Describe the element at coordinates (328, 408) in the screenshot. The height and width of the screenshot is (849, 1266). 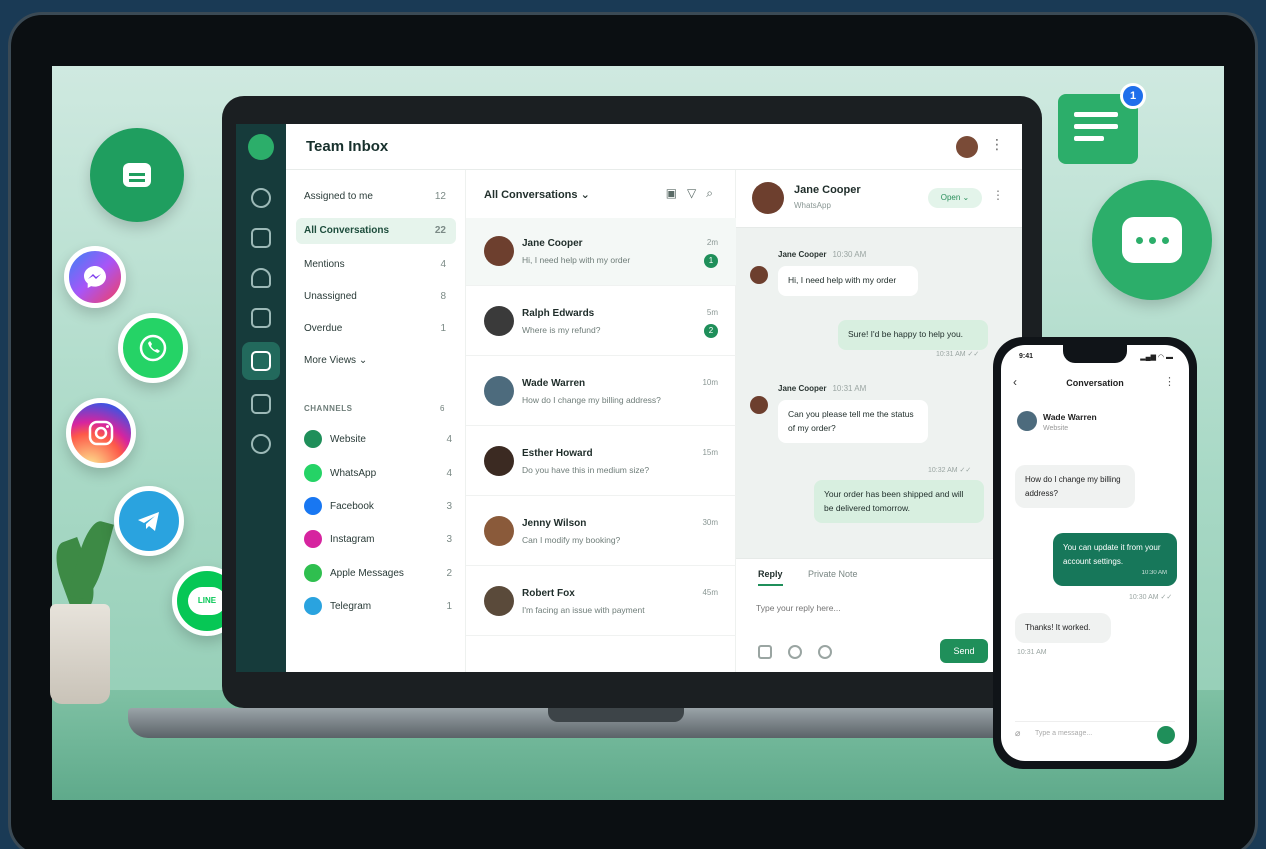
I see `channels-heading: CHANNELS` at that location.